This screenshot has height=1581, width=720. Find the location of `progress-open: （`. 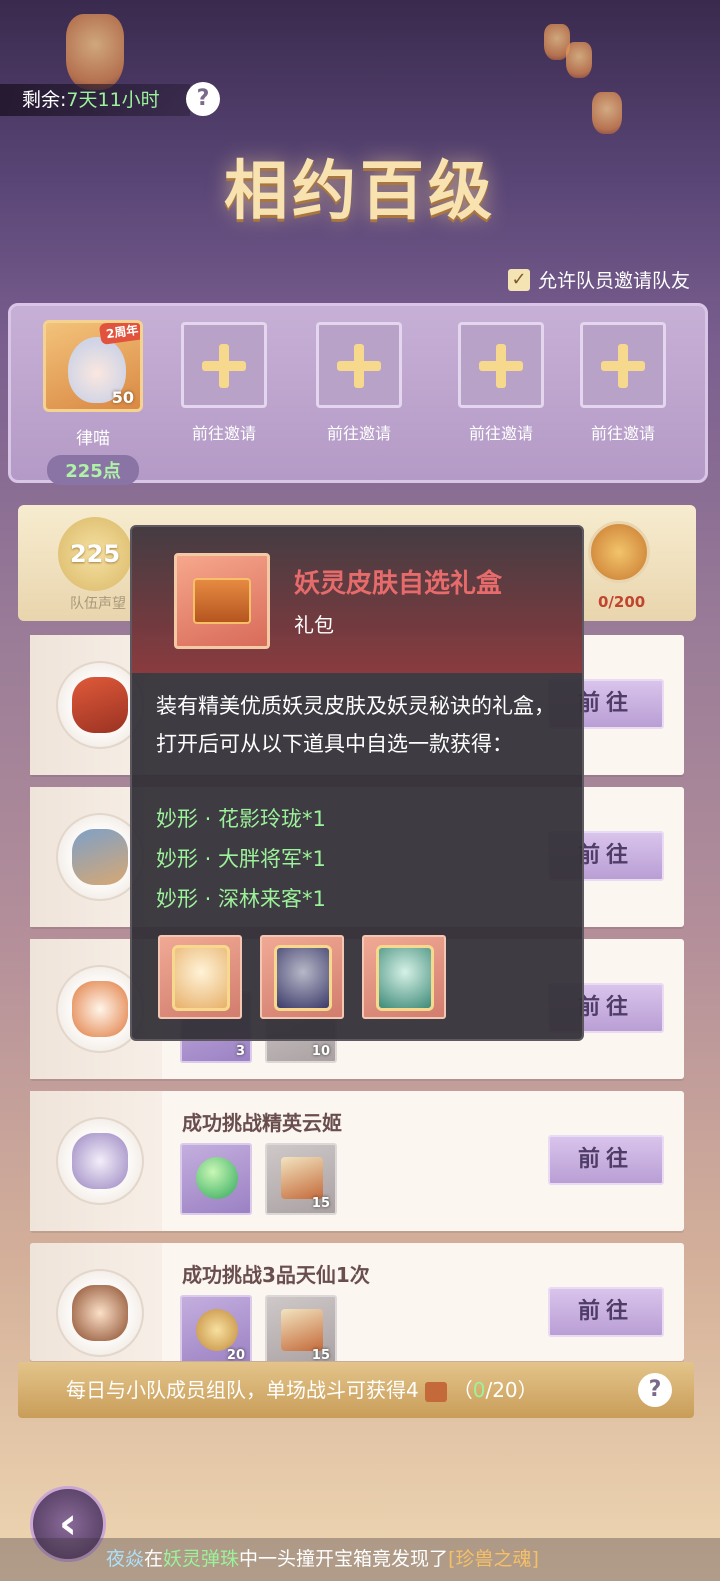

progress-open: （ is located at coordinates (462, 1390).